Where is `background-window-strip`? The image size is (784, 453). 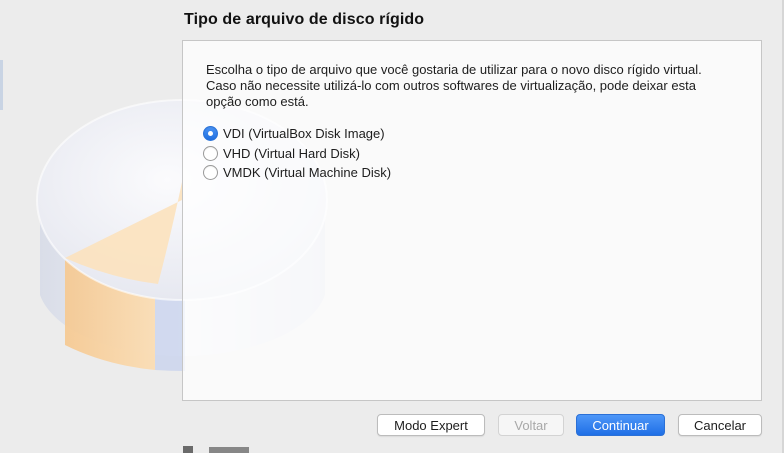 background-window-strip is located at coordinates (1, 85).